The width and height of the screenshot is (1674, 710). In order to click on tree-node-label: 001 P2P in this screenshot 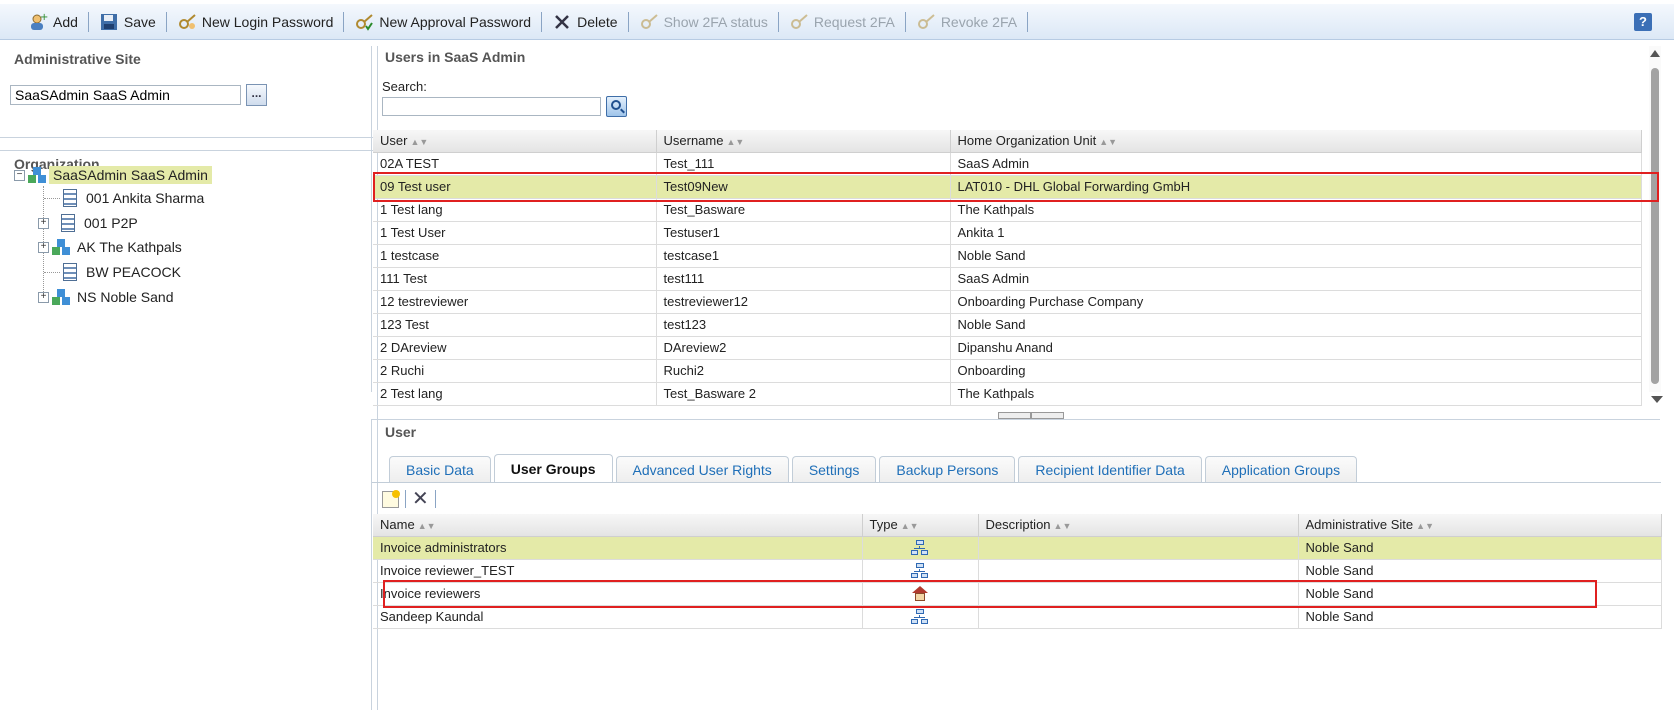, I will do `click(111, 223)`.